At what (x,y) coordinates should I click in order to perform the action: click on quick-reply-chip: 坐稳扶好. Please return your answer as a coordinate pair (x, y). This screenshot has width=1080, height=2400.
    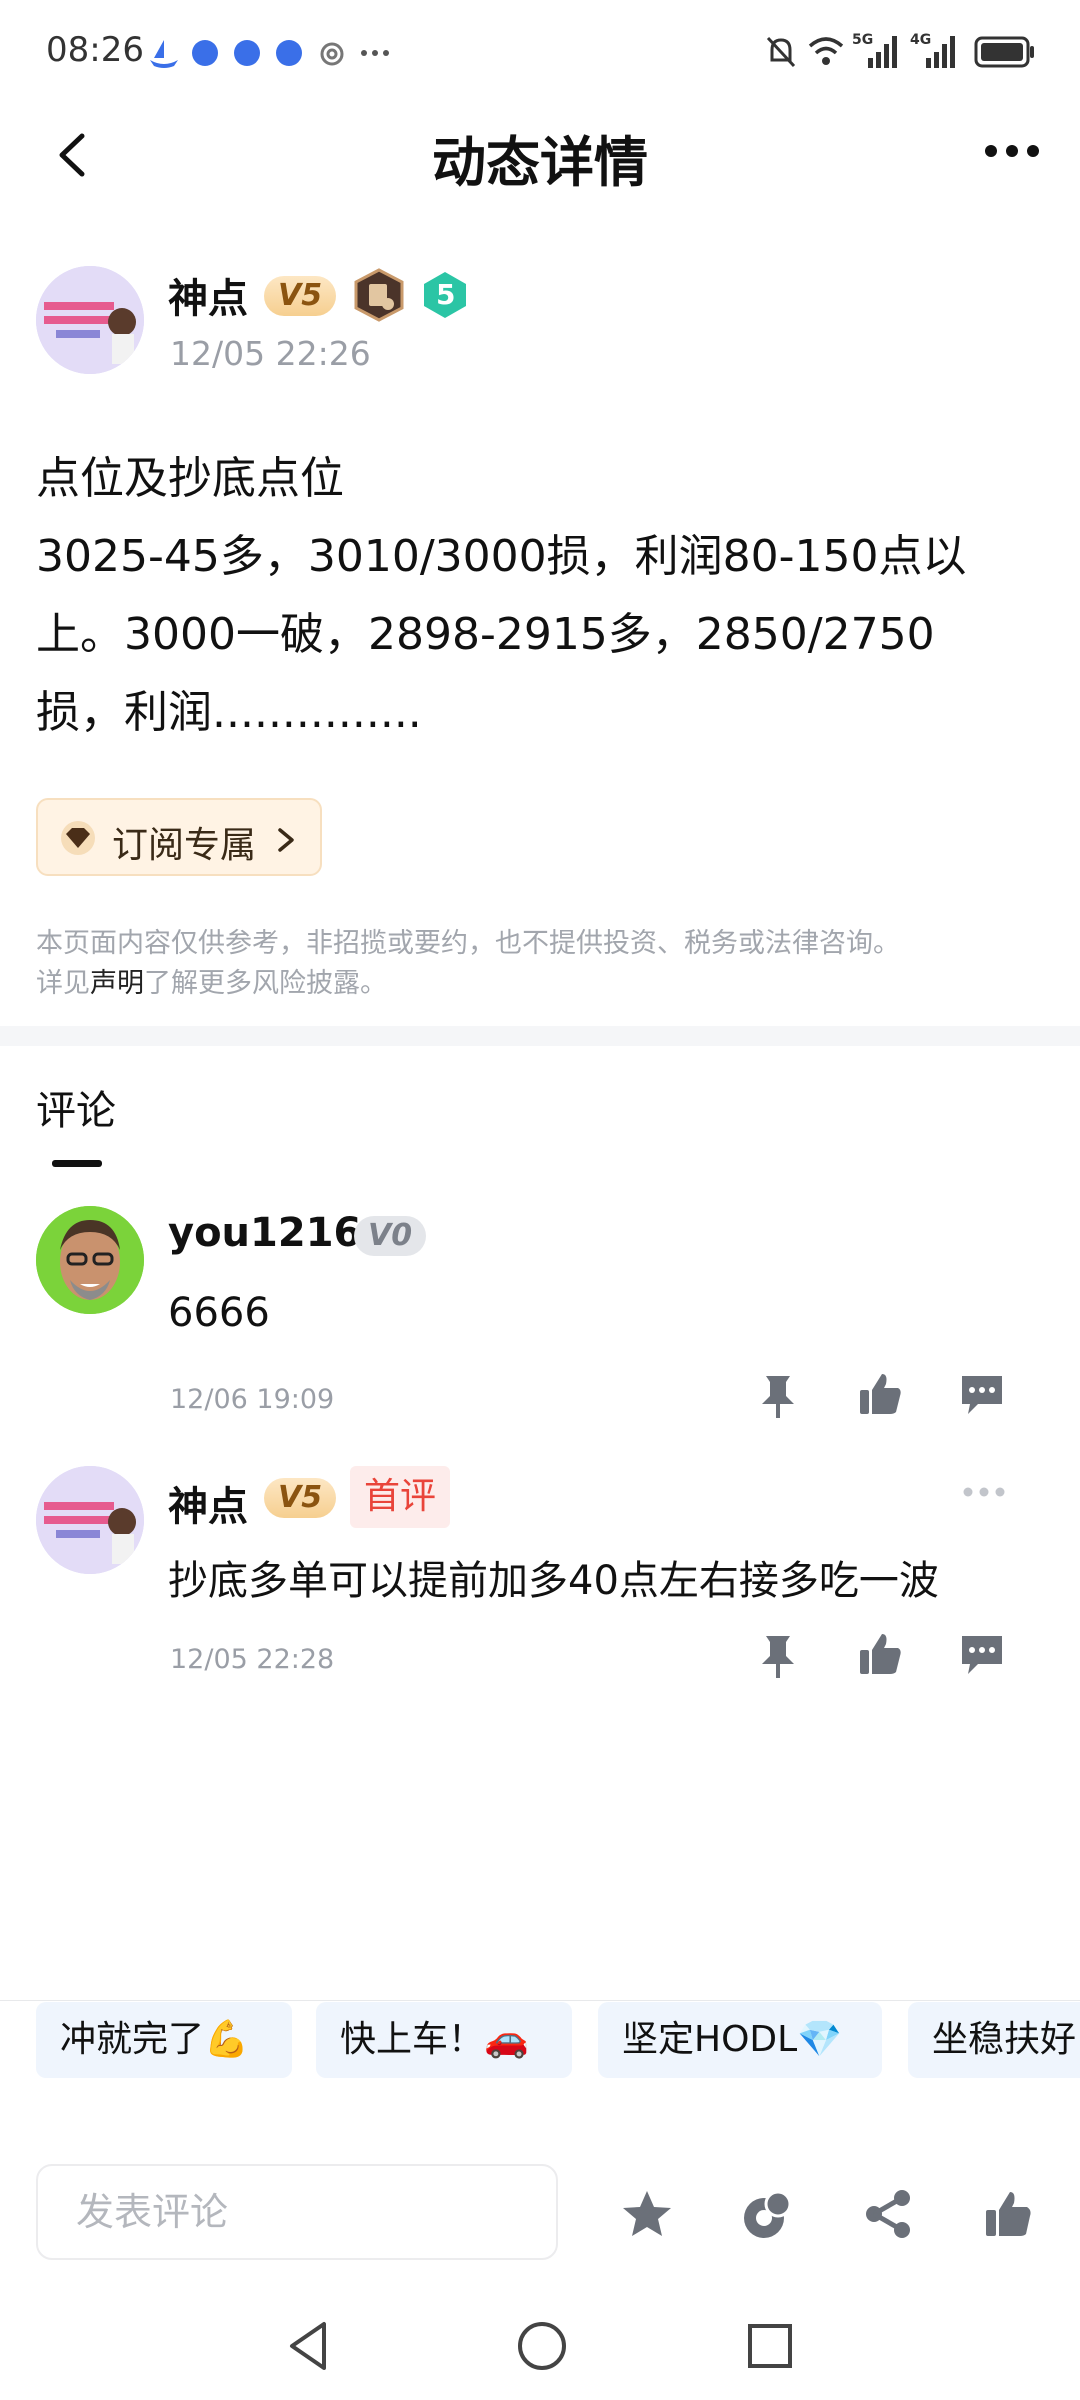
    Looking at the image, I should click on (994, 2040).